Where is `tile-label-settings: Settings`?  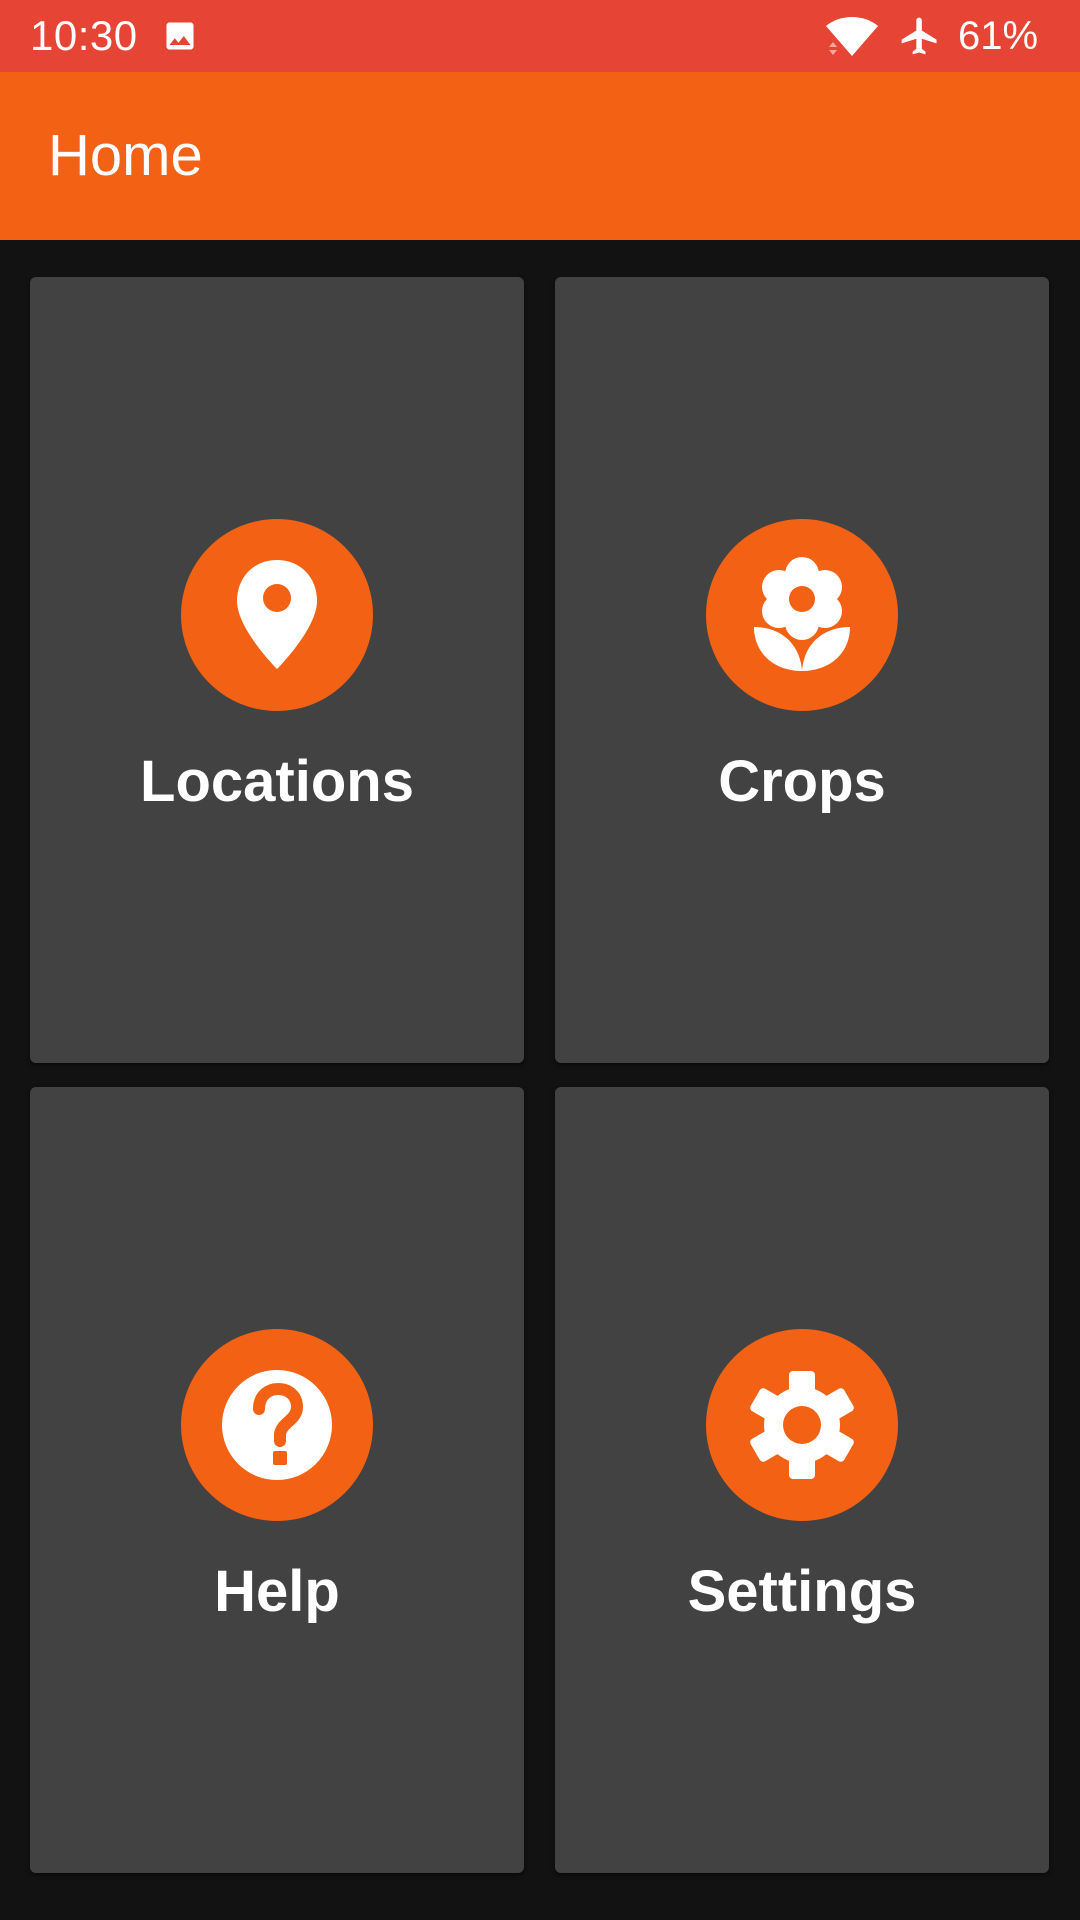 tile-label-settings: Settings is located at coordinates (802, 1591).